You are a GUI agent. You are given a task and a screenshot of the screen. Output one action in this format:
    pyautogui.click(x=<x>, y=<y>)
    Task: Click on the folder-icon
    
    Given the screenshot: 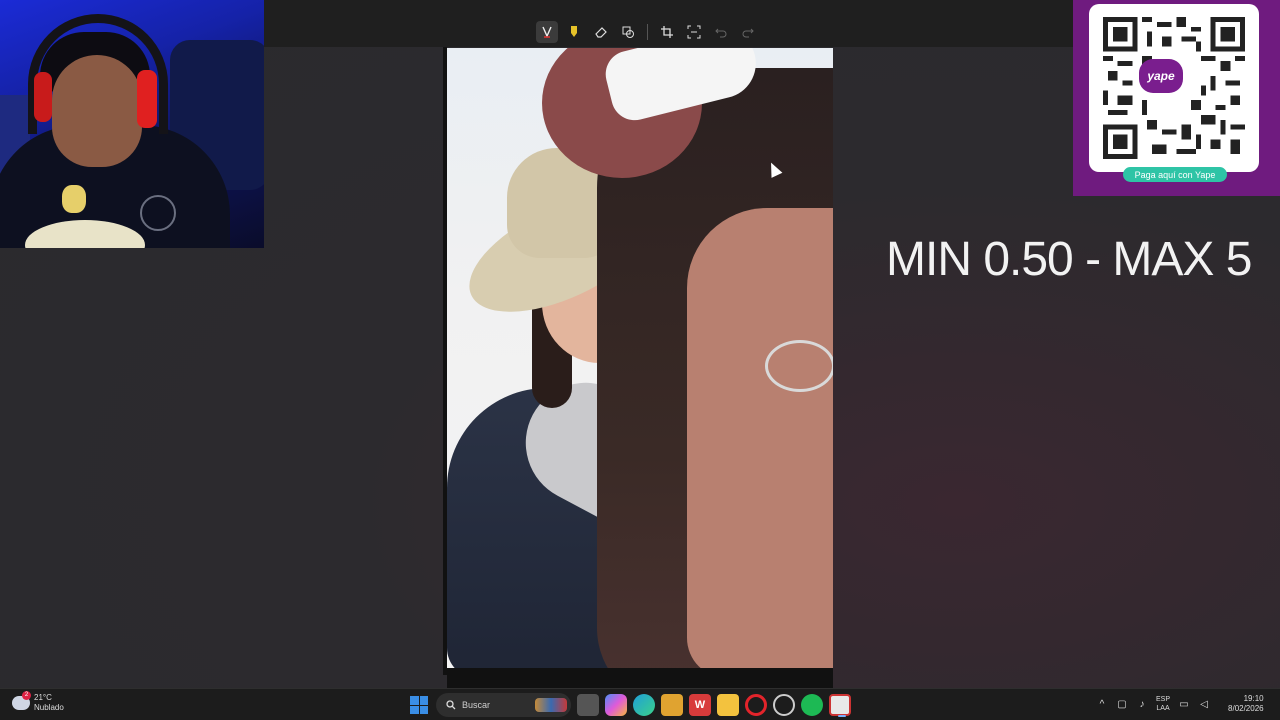 What is the action you would take?
    pyautogui.click(x=728, y=705)
    